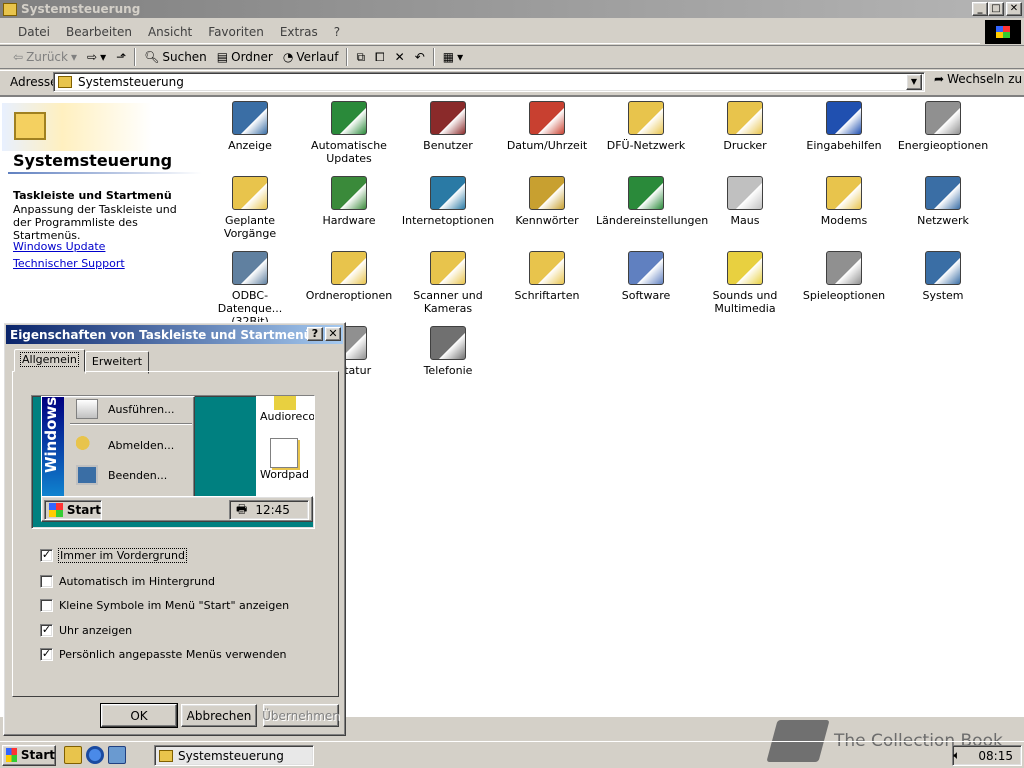  What do you see at coordinates (745, 125) in the screenshot?
I see `control-panel-item: Drucker` at bounding box center [745, 125].